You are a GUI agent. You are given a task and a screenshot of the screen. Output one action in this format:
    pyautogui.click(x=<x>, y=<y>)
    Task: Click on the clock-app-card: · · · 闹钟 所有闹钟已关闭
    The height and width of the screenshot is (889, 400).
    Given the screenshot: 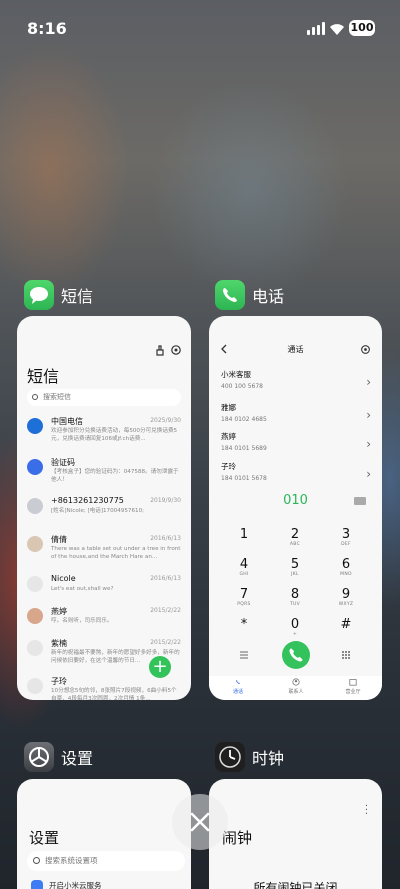 What is the action you would take?
    pyautogui.click(x=295, y=834)
    